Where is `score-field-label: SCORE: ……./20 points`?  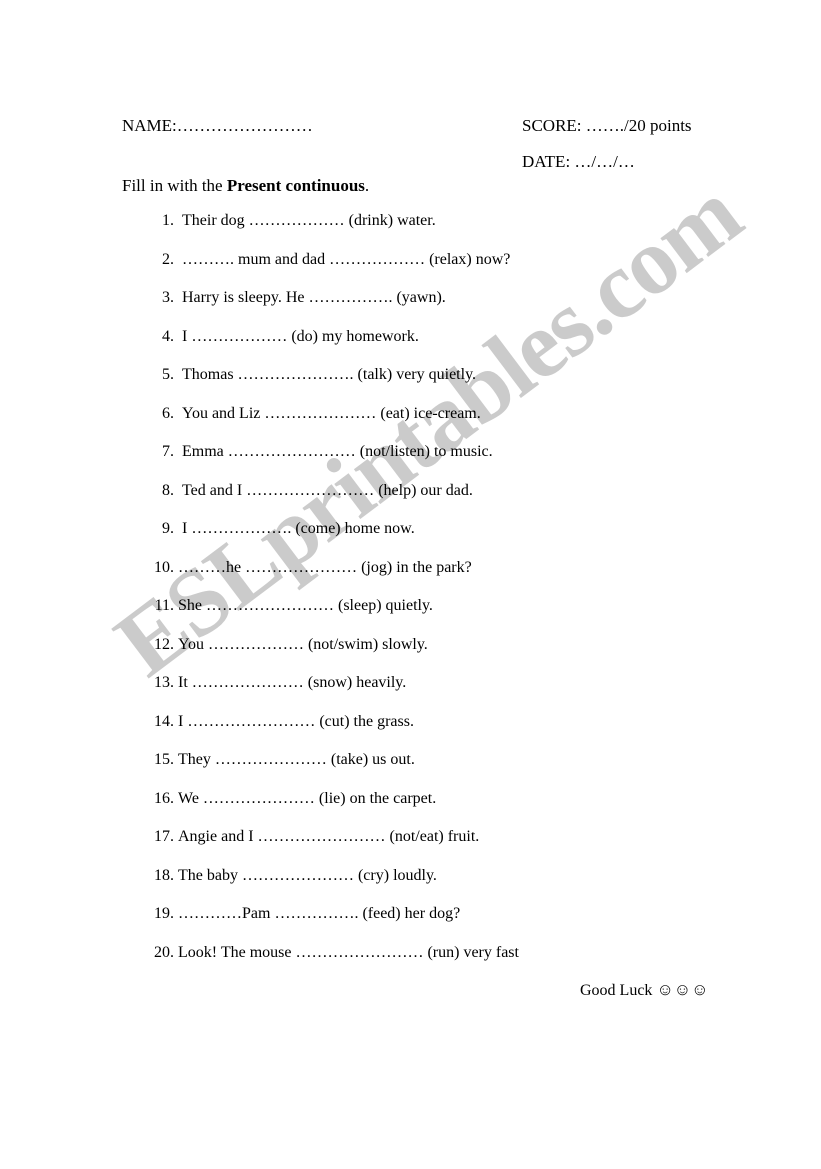
score-field-label: SCORE: ……./20 points is located at coordinates (607, 125).